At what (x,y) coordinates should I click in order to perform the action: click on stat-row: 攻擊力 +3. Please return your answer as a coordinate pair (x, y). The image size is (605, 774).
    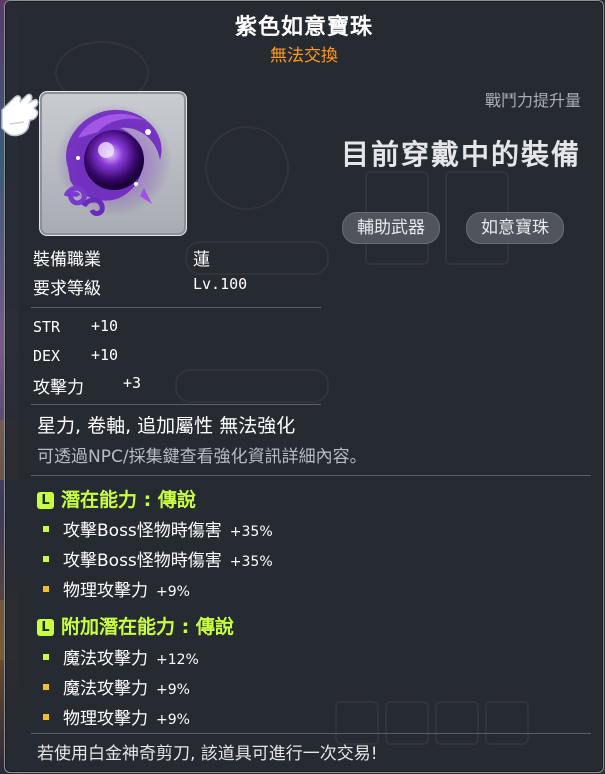
    Looking at the image, I should click on (87, 385).